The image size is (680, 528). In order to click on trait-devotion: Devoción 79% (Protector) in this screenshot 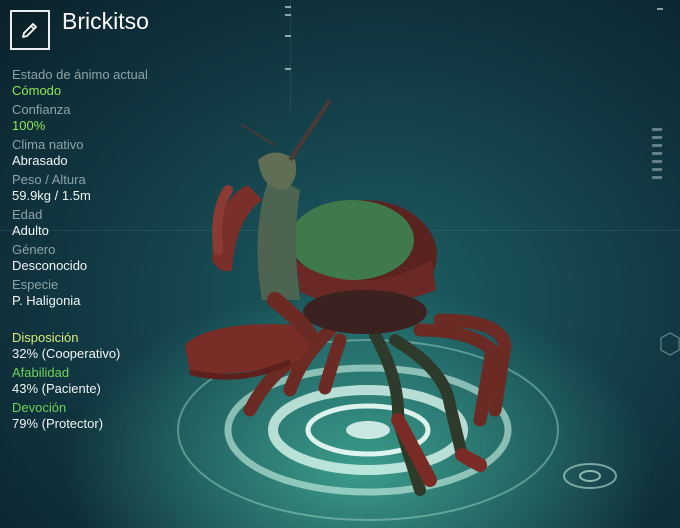, I will do `click(112, 416)`.